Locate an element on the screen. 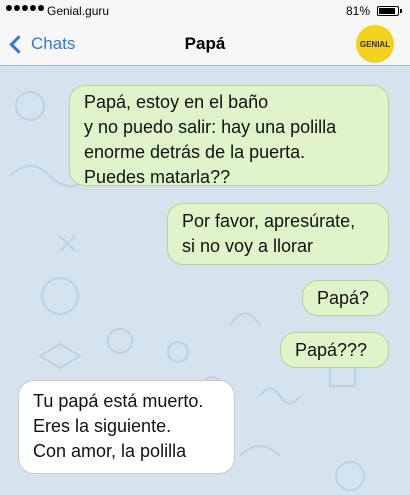  message-line: Papá??? is located at coordinates (331, 350).